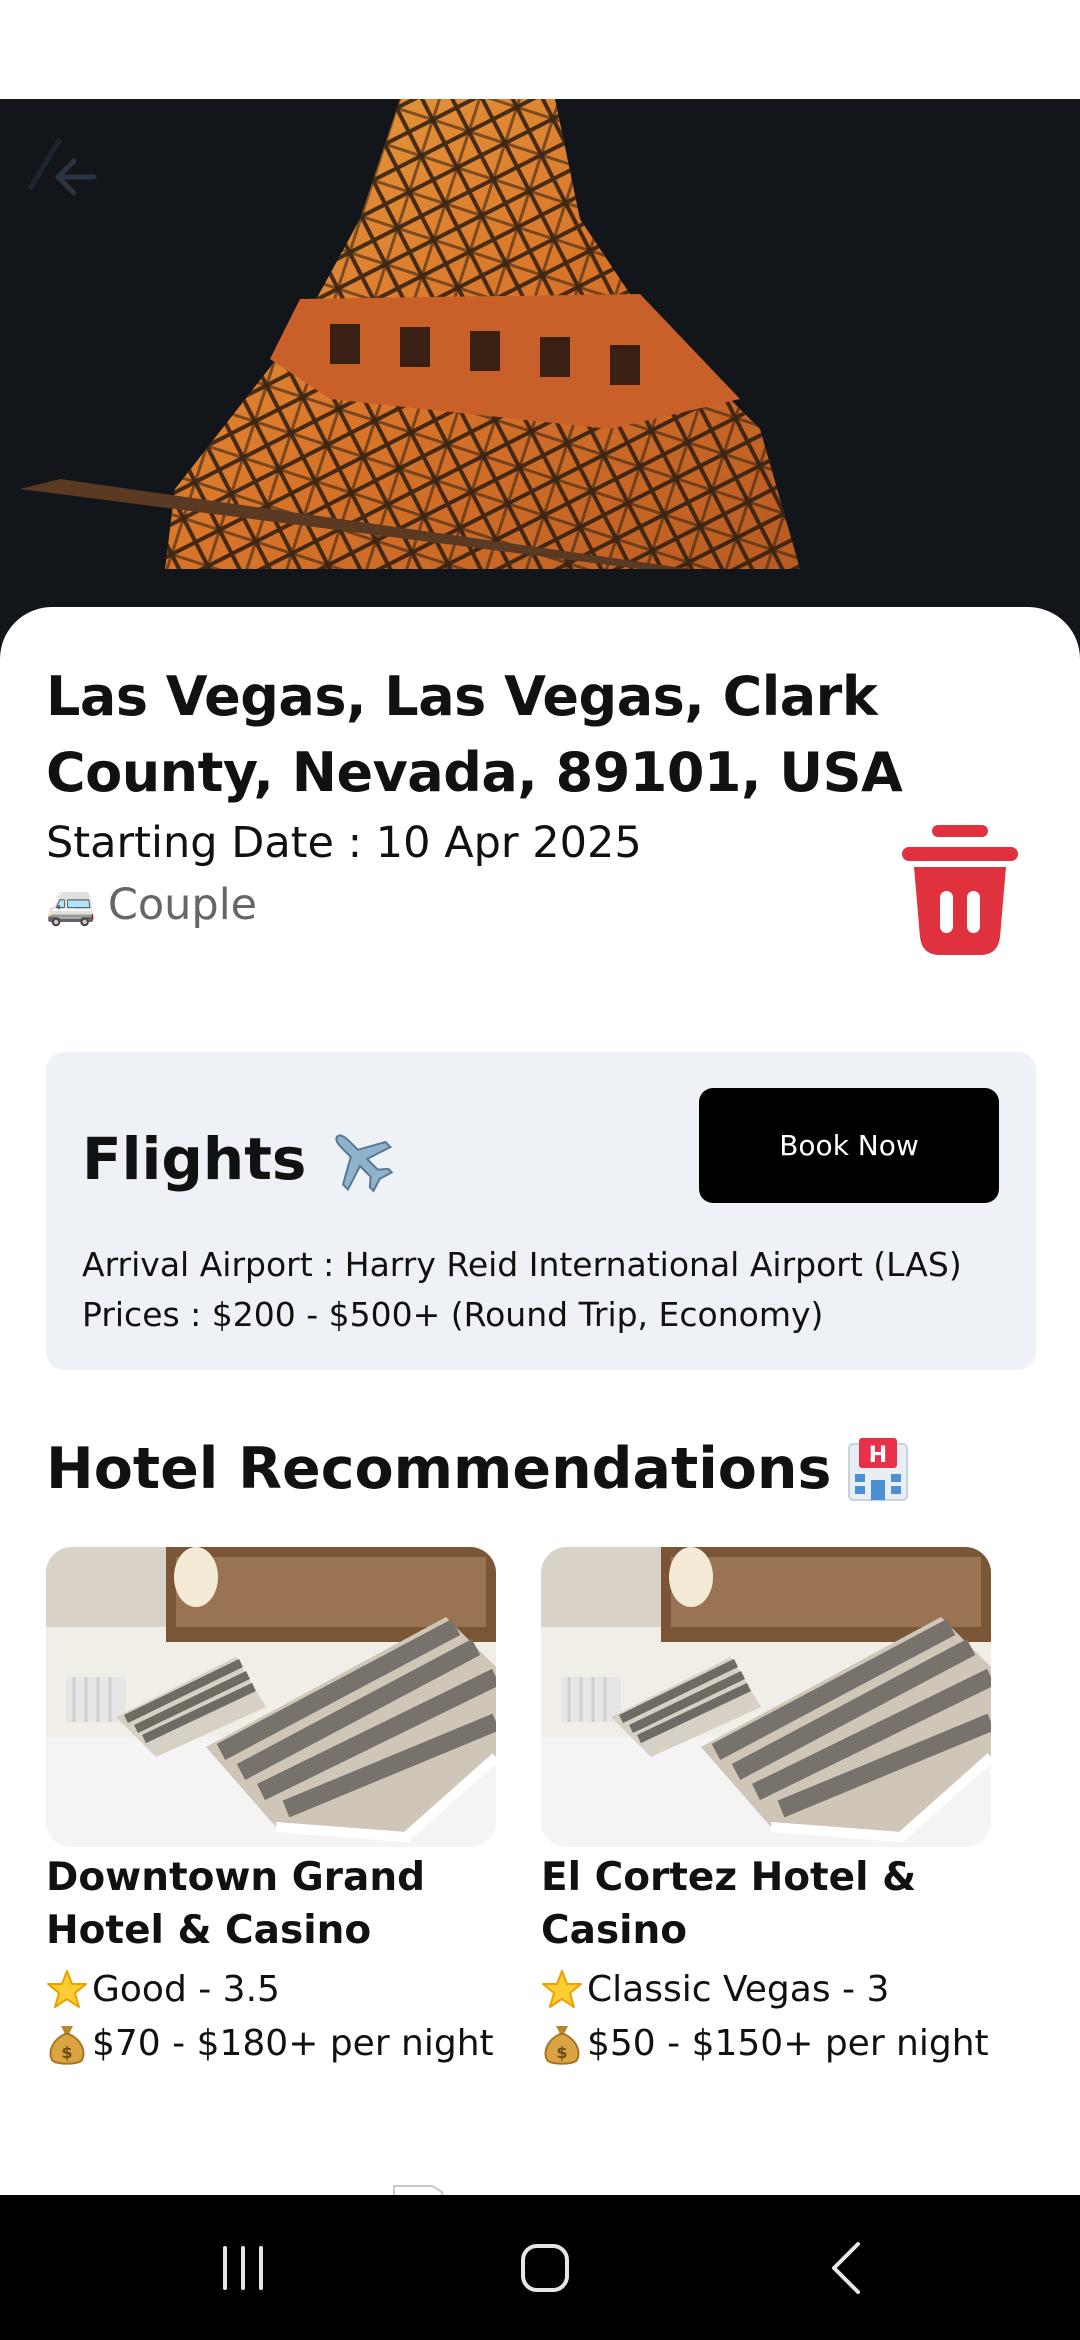 Image resolution: width=1080 pixels, height=2340 pixels. Describe the element at coordinates (293, 2043) in the screenshot. I see `hotel-price-label: $70 - $180+ per night` at that location.